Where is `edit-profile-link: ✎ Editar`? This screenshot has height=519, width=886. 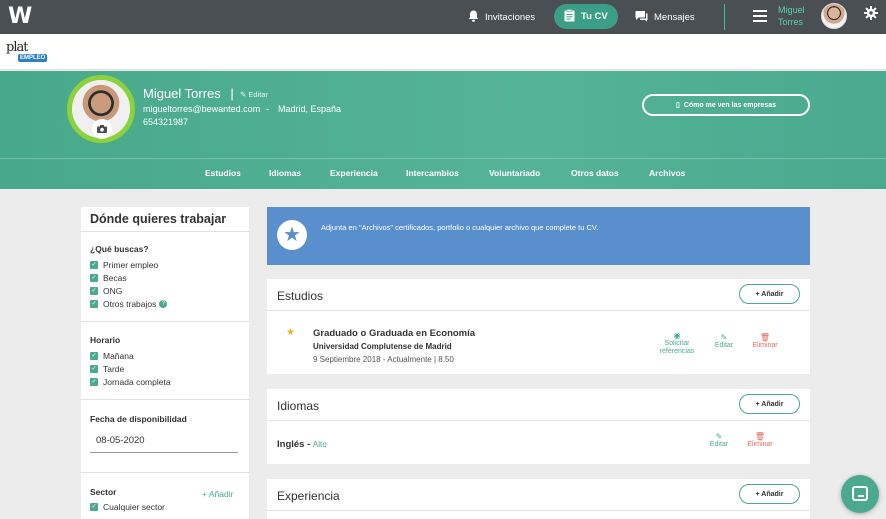 edit-profile-link: ✎ Editar is located at coordinates (254, 94).